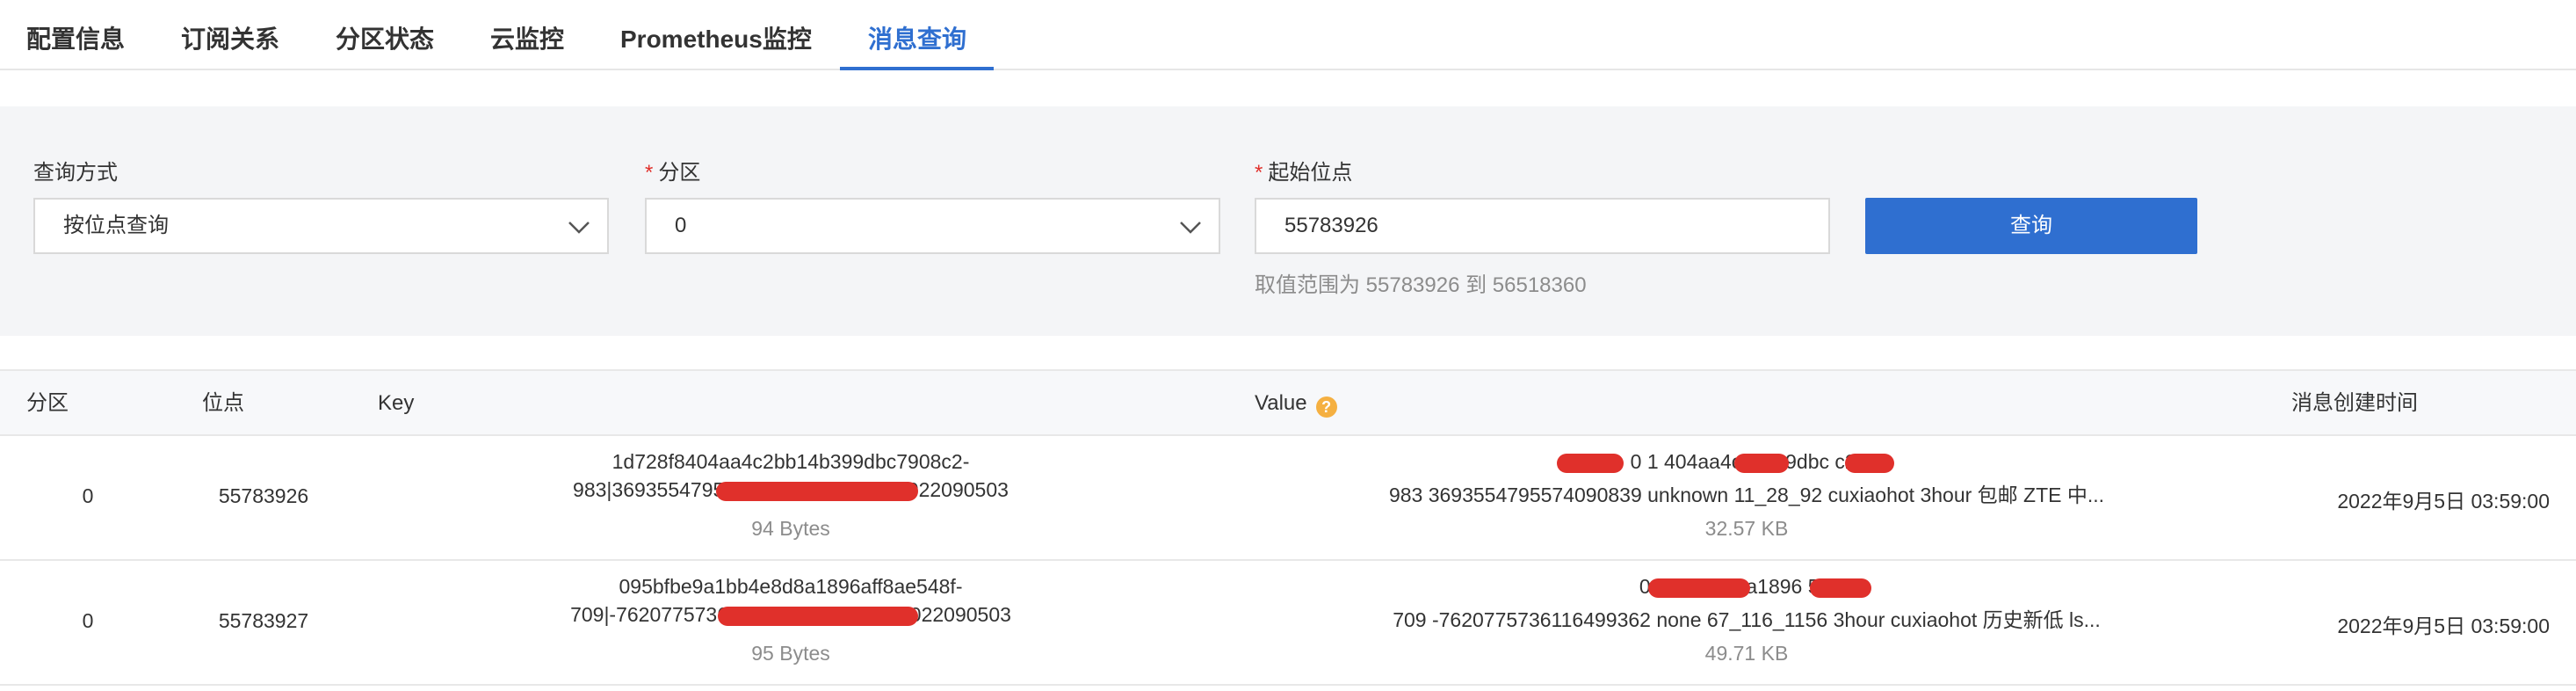 The image size is (2576, 691). What do you see at coordinates (917, 35) in the screenshot?
I see `tab-message-query: 消息查询` at bounding box center [917, 35].